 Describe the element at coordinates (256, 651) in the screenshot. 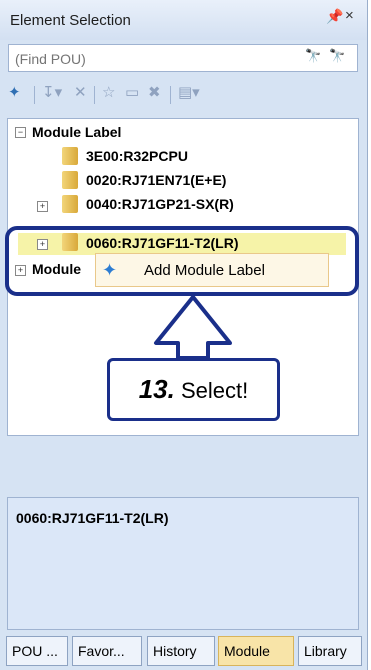

I see `tab-module: Module` at that location.